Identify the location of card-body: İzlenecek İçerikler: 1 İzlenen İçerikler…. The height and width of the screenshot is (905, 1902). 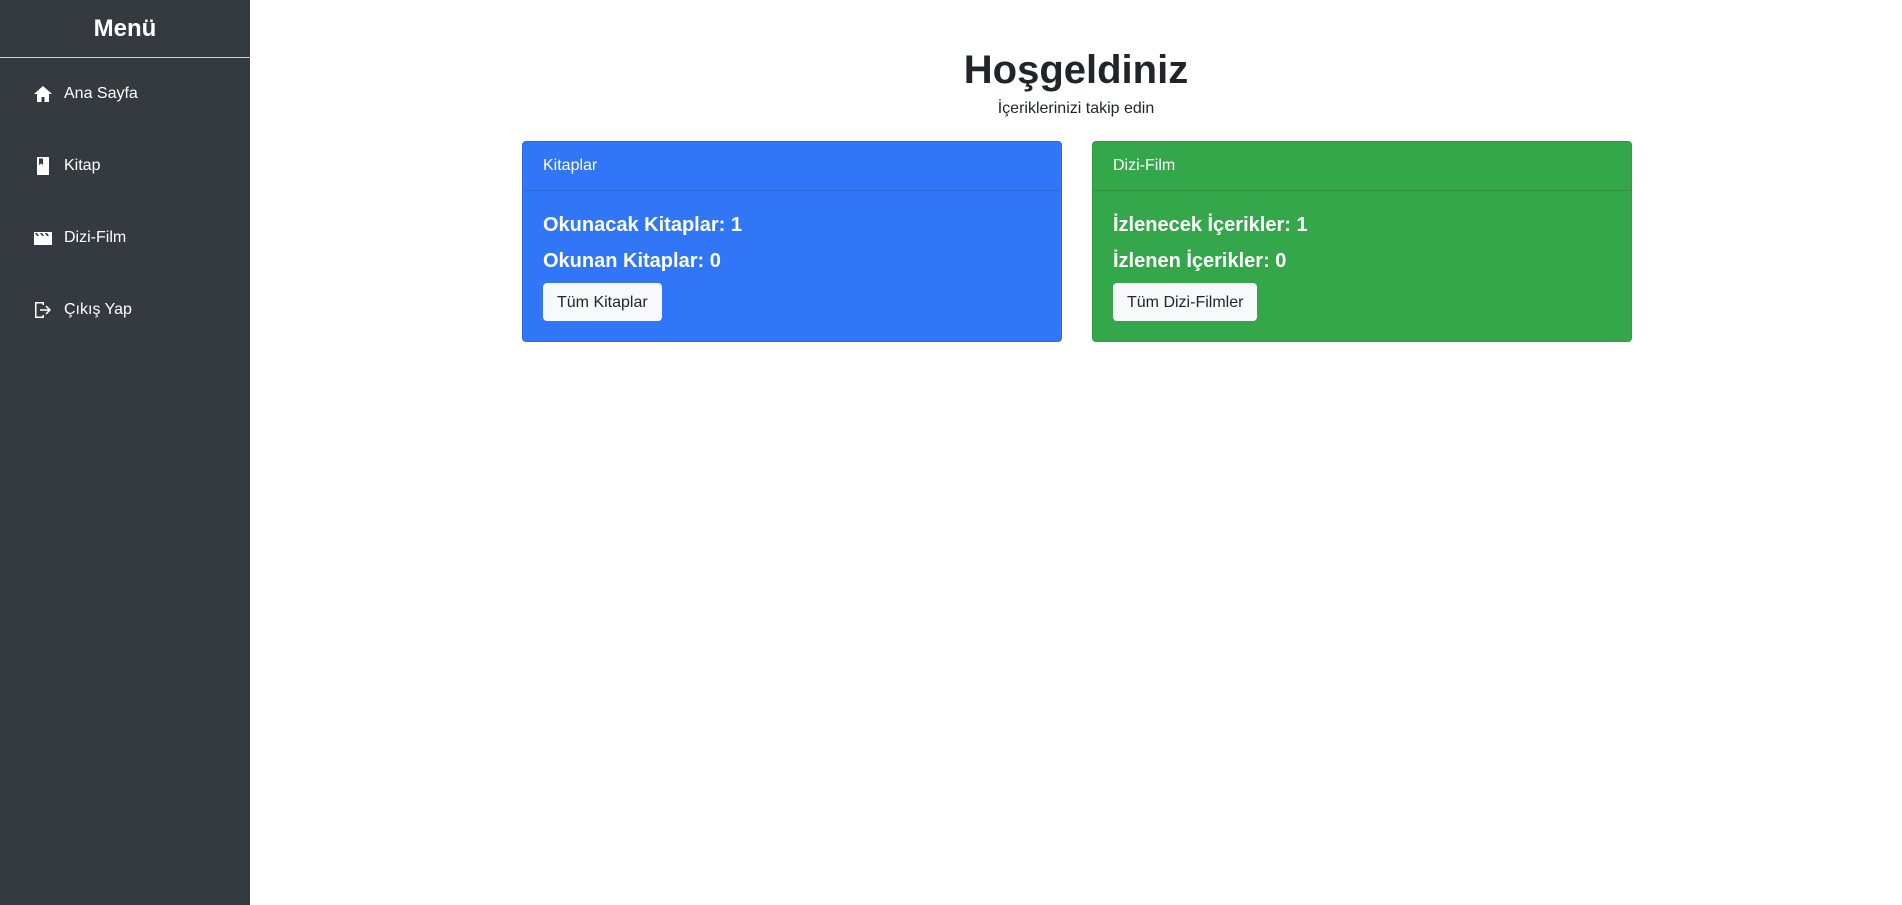
(1362, 266).